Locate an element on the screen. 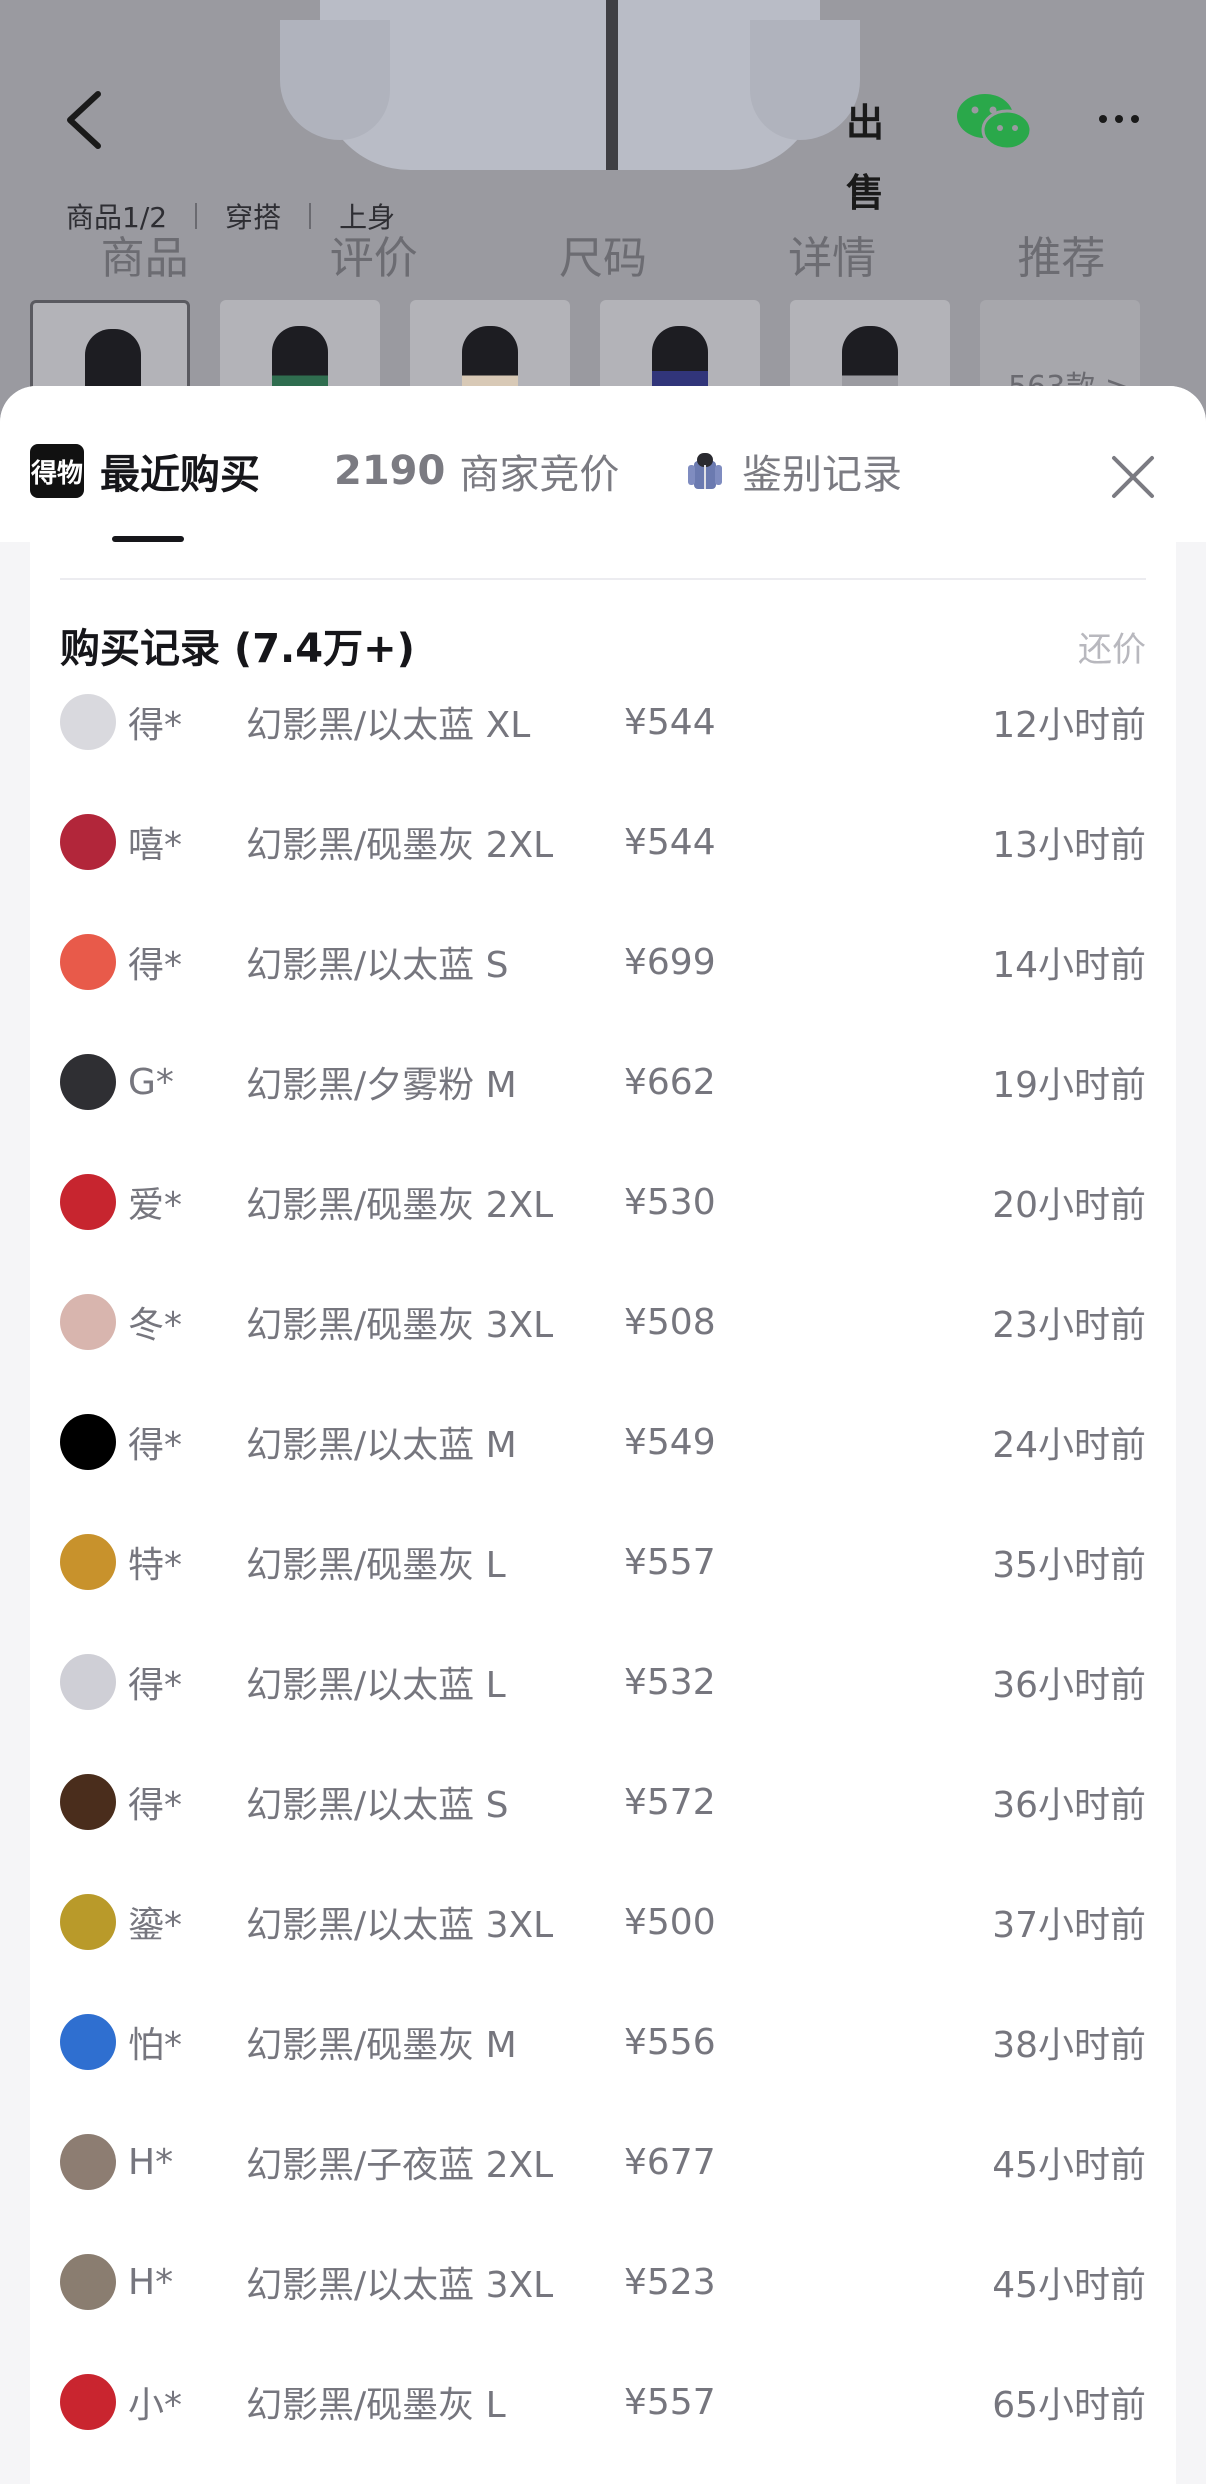 The height and width of the screenshot is (2484, 1206). sheet-header: 得物 最近购买 2190 商家竞价 鉴别记录 is located at coordinates (603, 464).